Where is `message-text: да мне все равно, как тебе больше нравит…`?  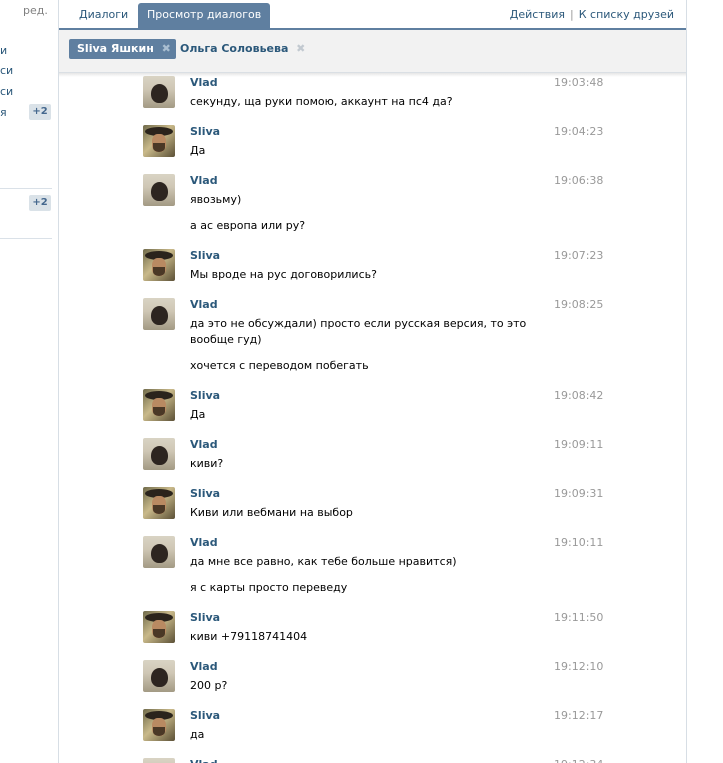 message-text: да мне все равно, как тебе больше нравит… is located at coordinates (323, 561).